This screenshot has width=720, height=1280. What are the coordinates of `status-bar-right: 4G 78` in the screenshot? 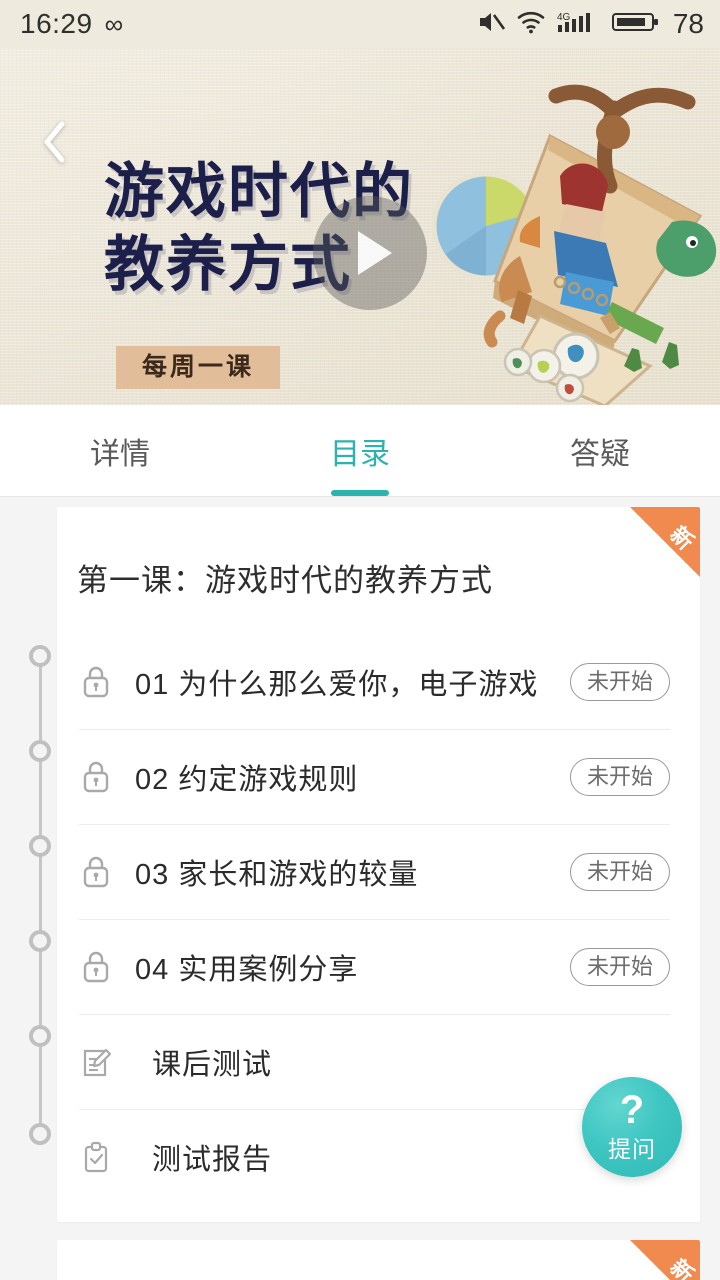 It's located at (590, 24).